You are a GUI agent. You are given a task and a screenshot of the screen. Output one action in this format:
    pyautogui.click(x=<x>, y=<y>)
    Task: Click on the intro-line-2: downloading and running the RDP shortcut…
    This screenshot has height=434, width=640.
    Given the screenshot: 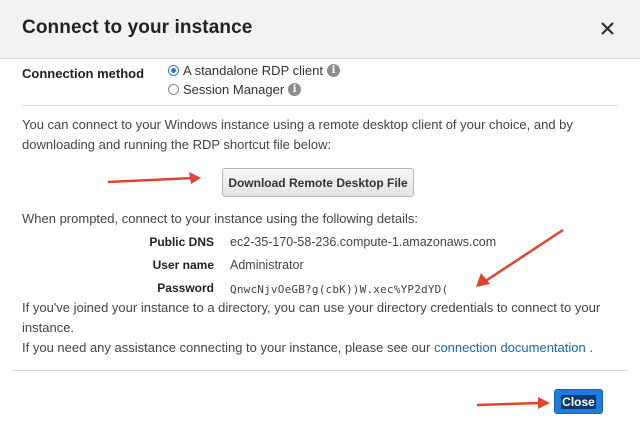 What is the action you would take?
    pyautogui.click(x=177, y=144)
    